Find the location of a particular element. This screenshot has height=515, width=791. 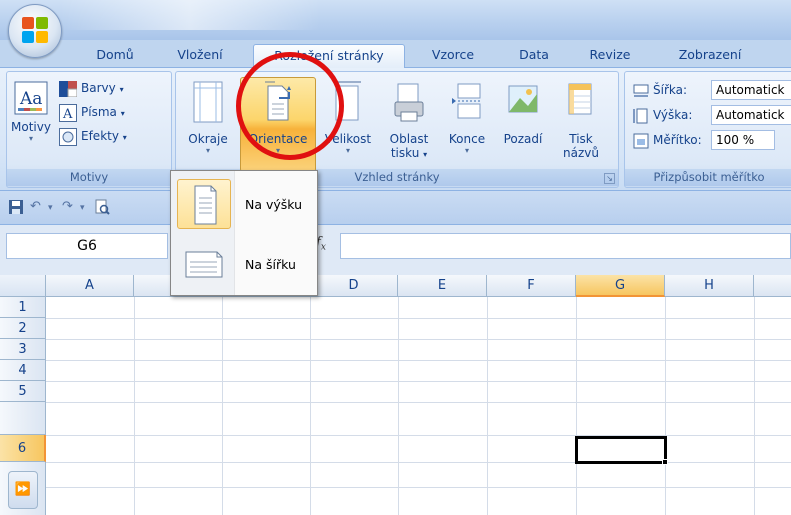

oblast-tisku-button: Oblast tisku ▾ is located at coordinates (409, 121).